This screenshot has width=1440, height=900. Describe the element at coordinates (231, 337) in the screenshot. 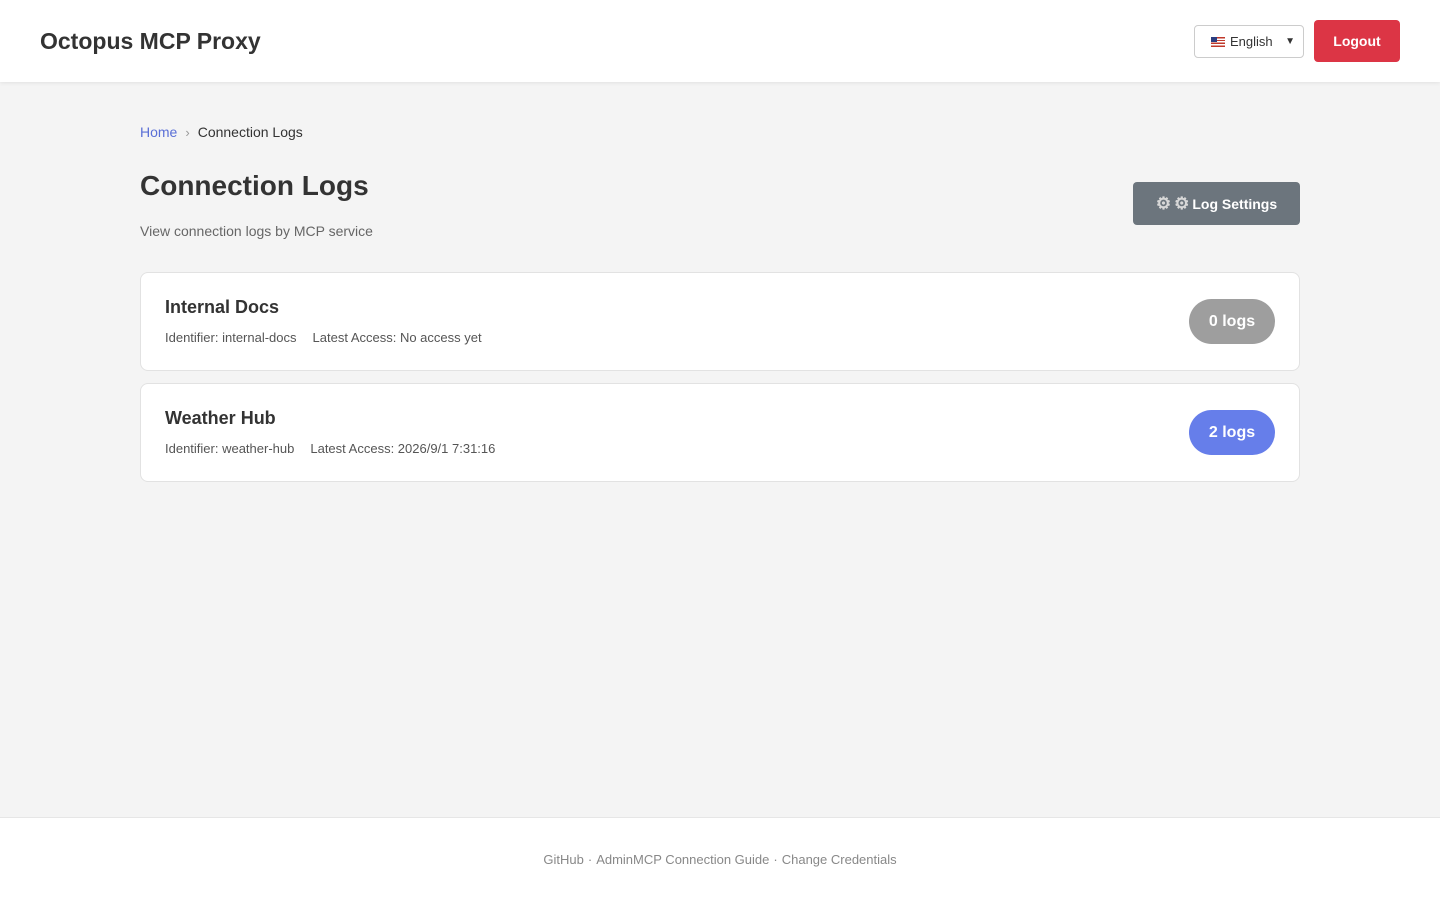

I see `service-identifier: Identifier: internal-docs` at that location.